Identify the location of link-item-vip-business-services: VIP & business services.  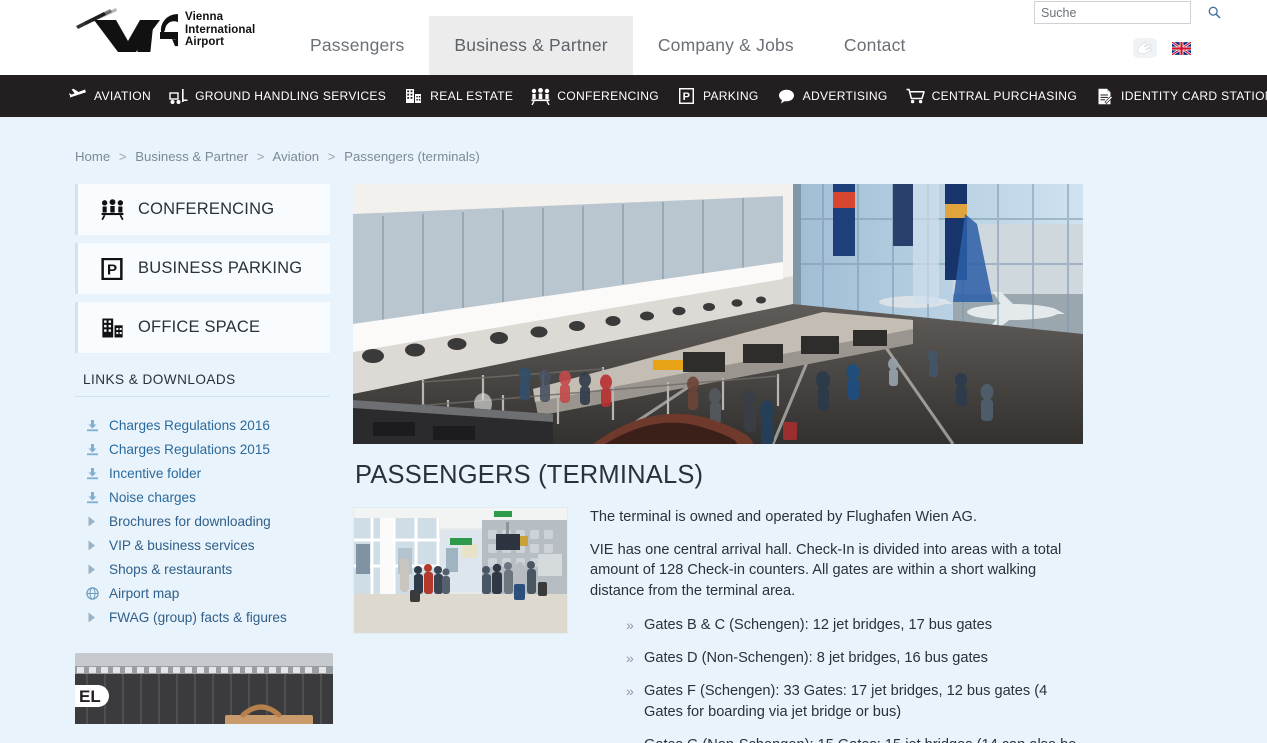
(207, 545).